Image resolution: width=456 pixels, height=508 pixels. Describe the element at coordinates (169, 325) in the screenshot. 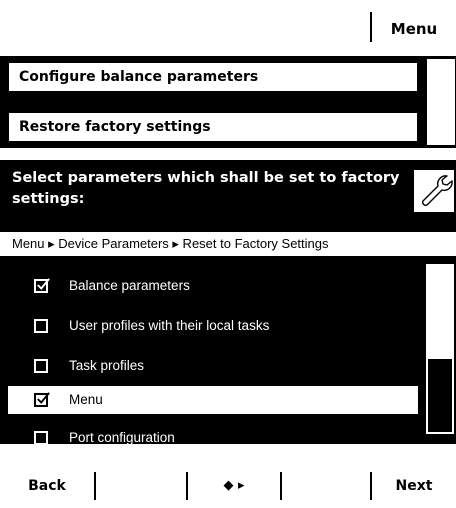

I see `parameter-label: User profiles with their local tasks` at that location.